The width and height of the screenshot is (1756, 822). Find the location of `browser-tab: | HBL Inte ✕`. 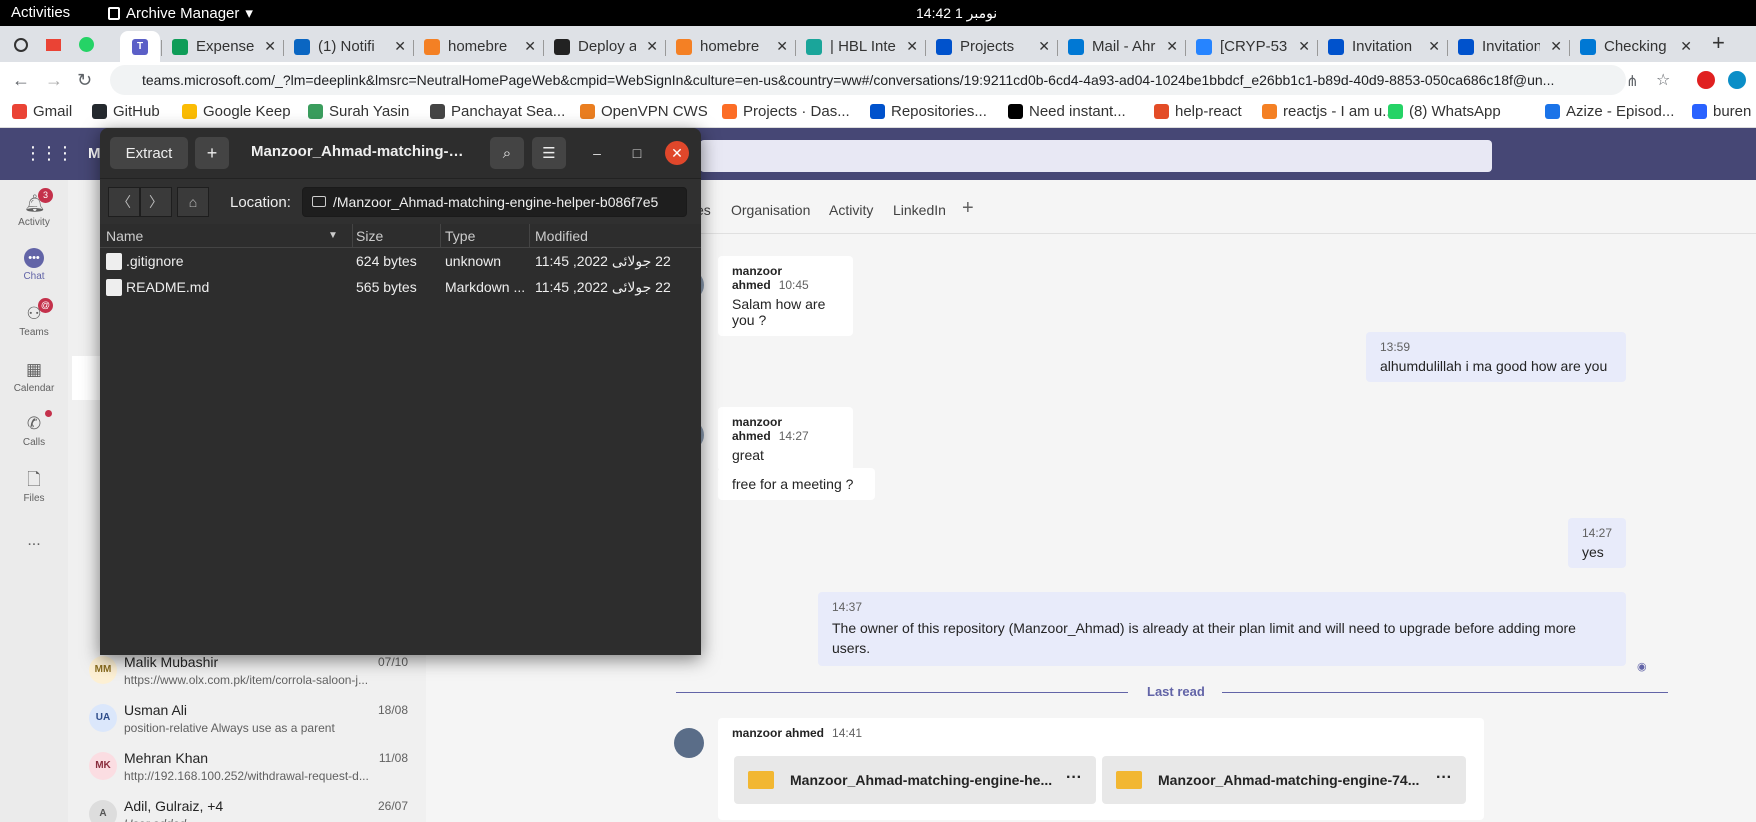

browser-tab: | HBL Inte ✕ is located at coordinates (861, 46).